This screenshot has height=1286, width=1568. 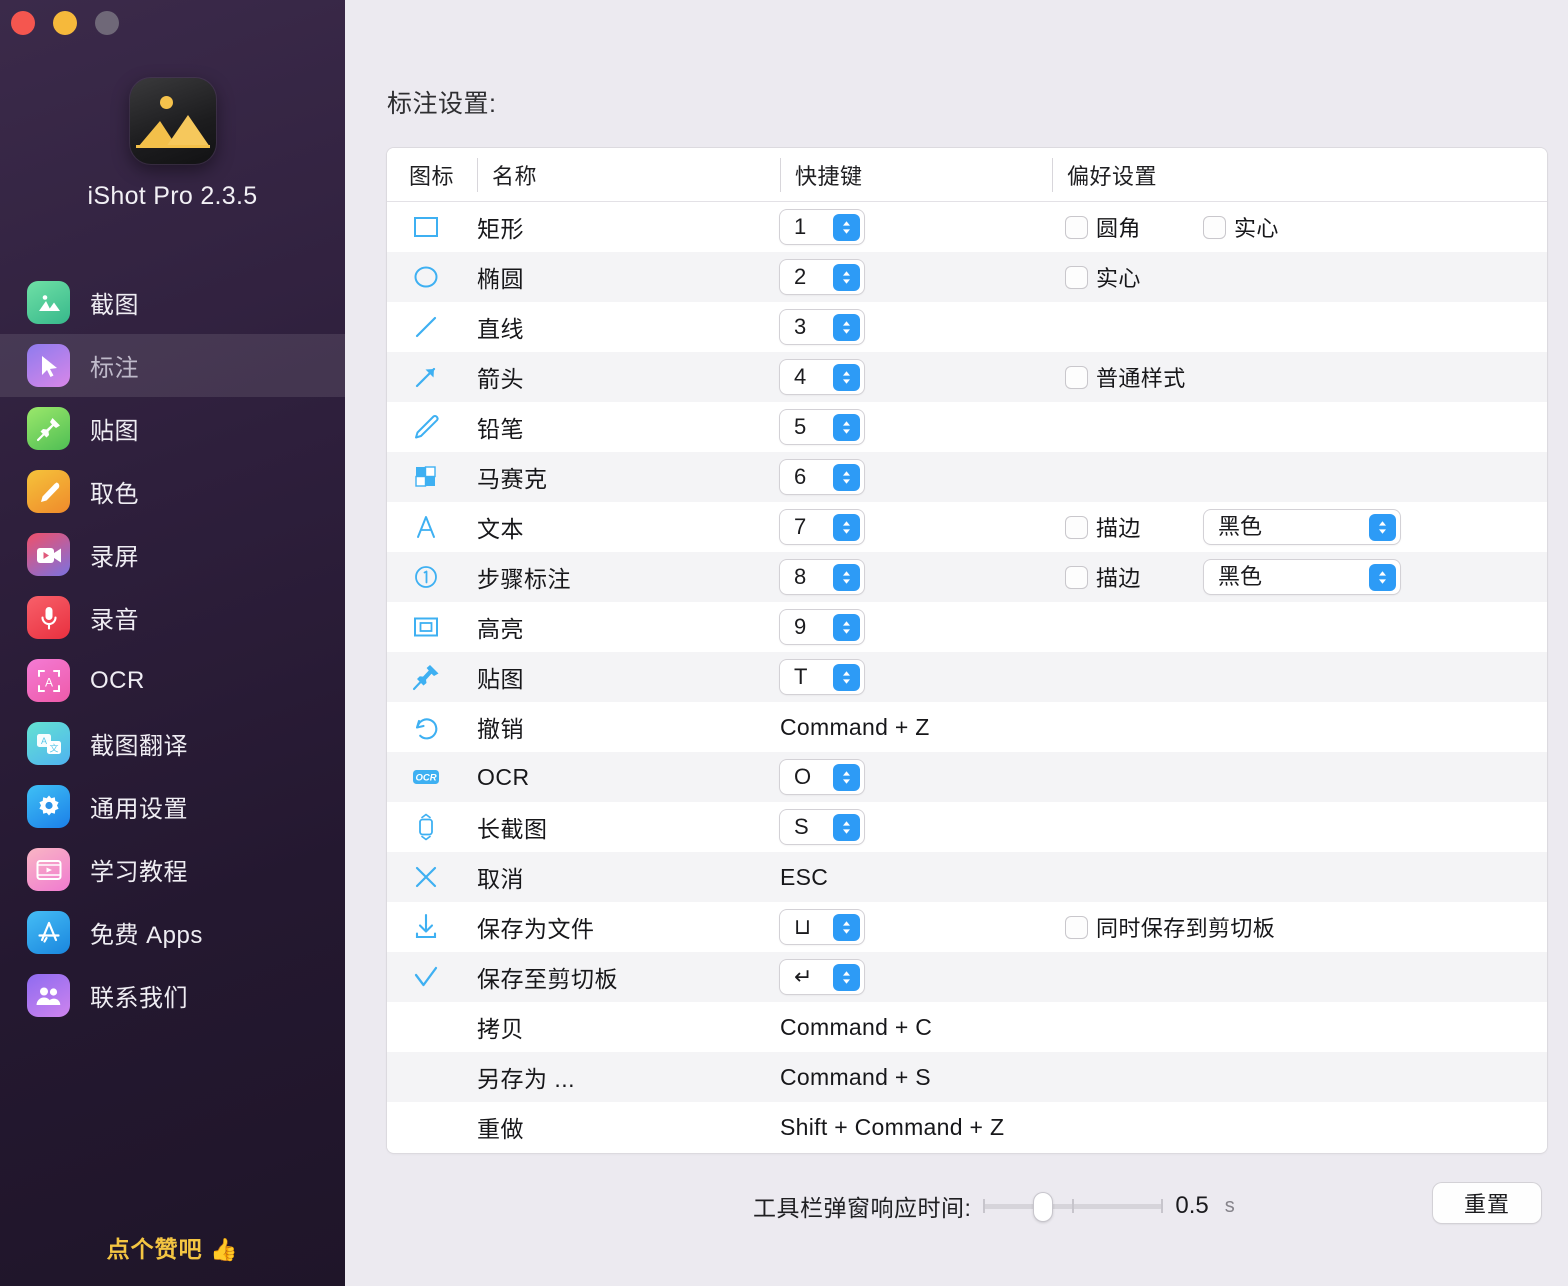 I want to click on slider-knob, so click(x=1042, y=1207).